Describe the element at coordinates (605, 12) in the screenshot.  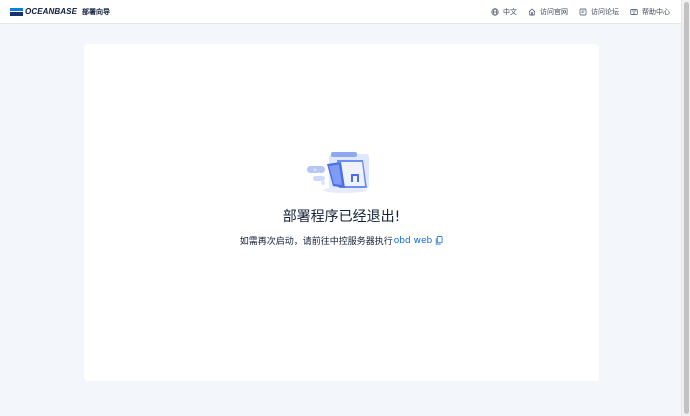
I see `nav-forum-label: 访问论坛` at that location.